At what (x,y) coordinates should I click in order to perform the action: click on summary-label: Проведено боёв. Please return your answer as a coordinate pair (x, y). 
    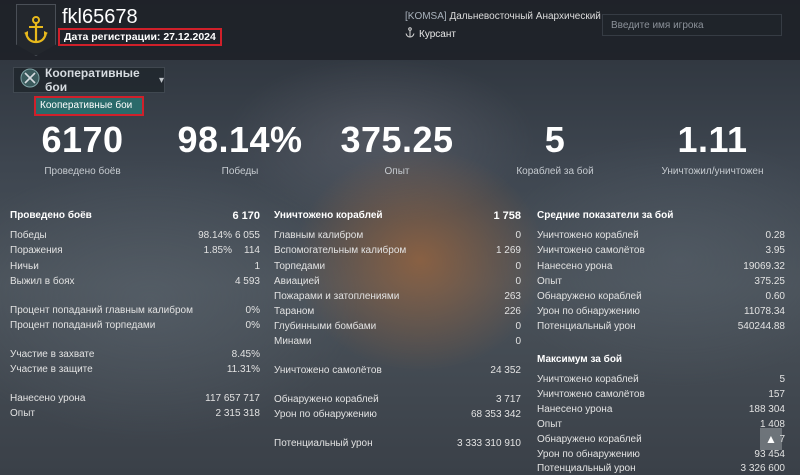
    Looking at the image, I should click on (82, 171).